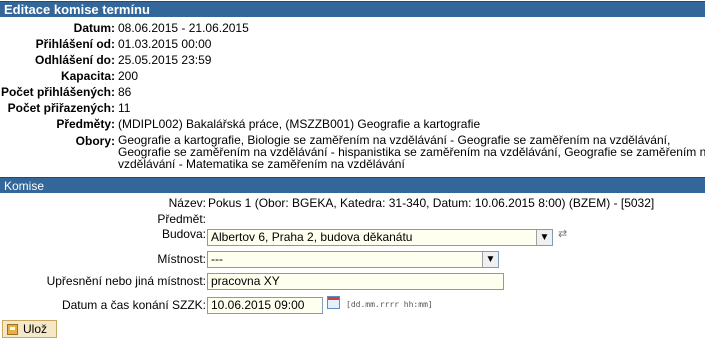 Image resolution: width=705 pixels, height=343 pixels. Describe the element at coordinates (352, 44) in the screenshot. I see `detail-row-prihlaseni: Přihlášení od: 01.03.2015 00:00` at that location.